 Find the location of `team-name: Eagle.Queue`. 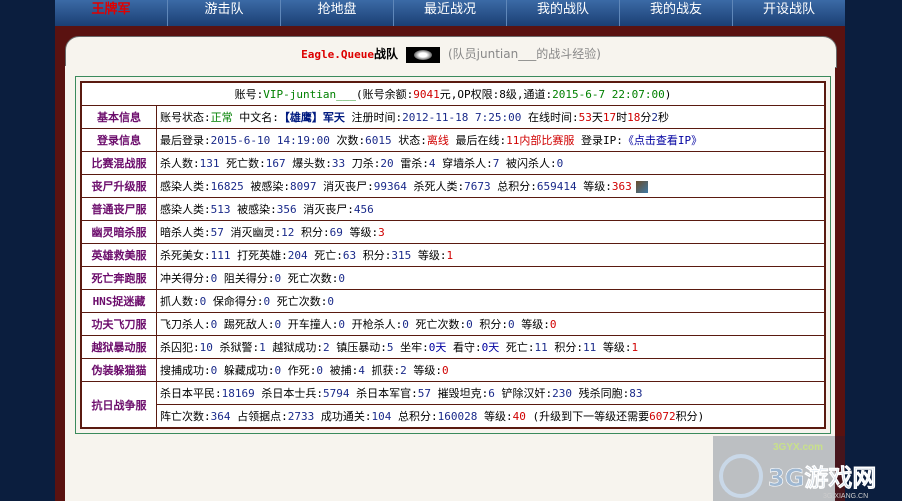

team-name: Eagle.Queue is located at coordinates (337, 54).